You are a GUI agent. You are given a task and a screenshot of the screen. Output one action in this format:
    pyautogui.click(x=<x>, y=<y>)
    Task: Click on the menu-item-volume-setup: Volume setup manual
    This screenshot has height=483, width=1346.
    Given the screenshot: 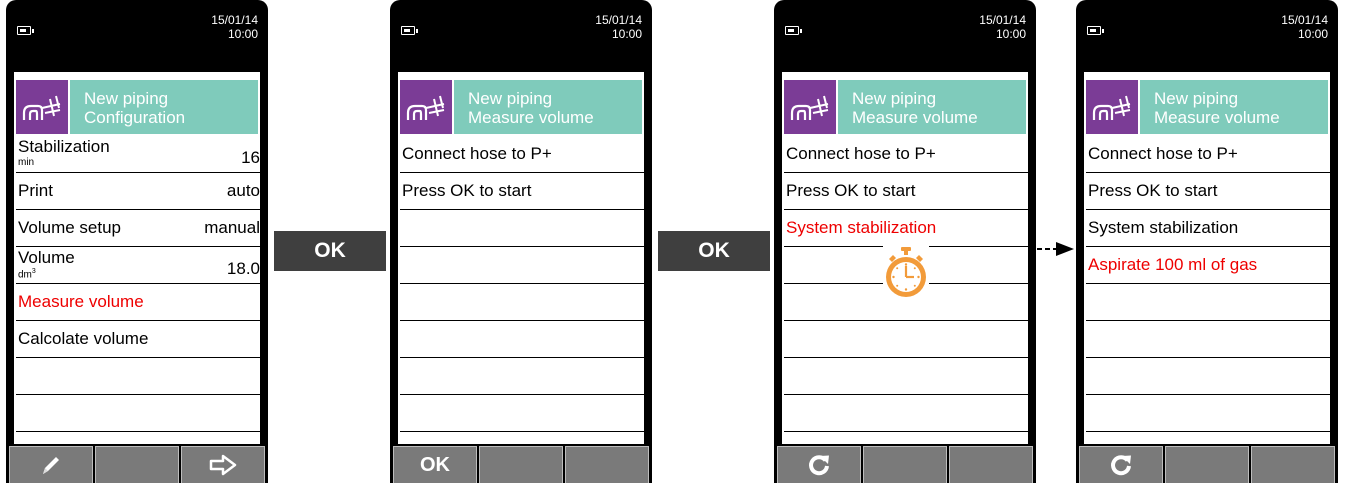 What is the action you would take?
    pyautogui.click(x=138, y=228)
    